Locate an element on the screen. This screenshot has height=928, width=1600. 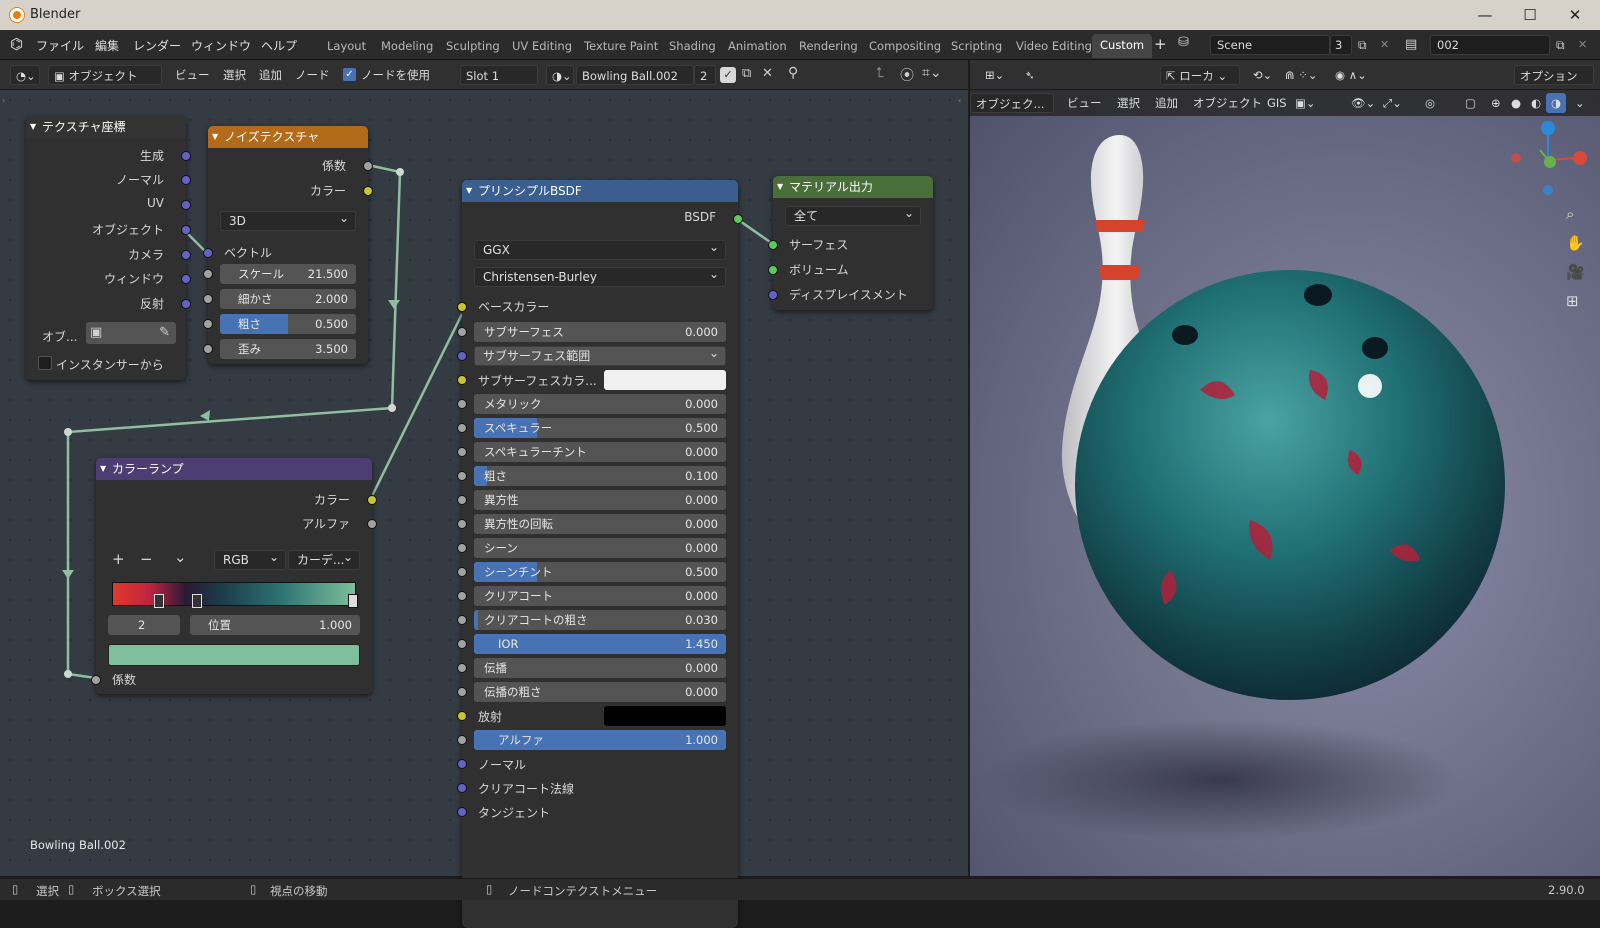
maximize-icon: ☐ is located at coordinates (1530, 15).